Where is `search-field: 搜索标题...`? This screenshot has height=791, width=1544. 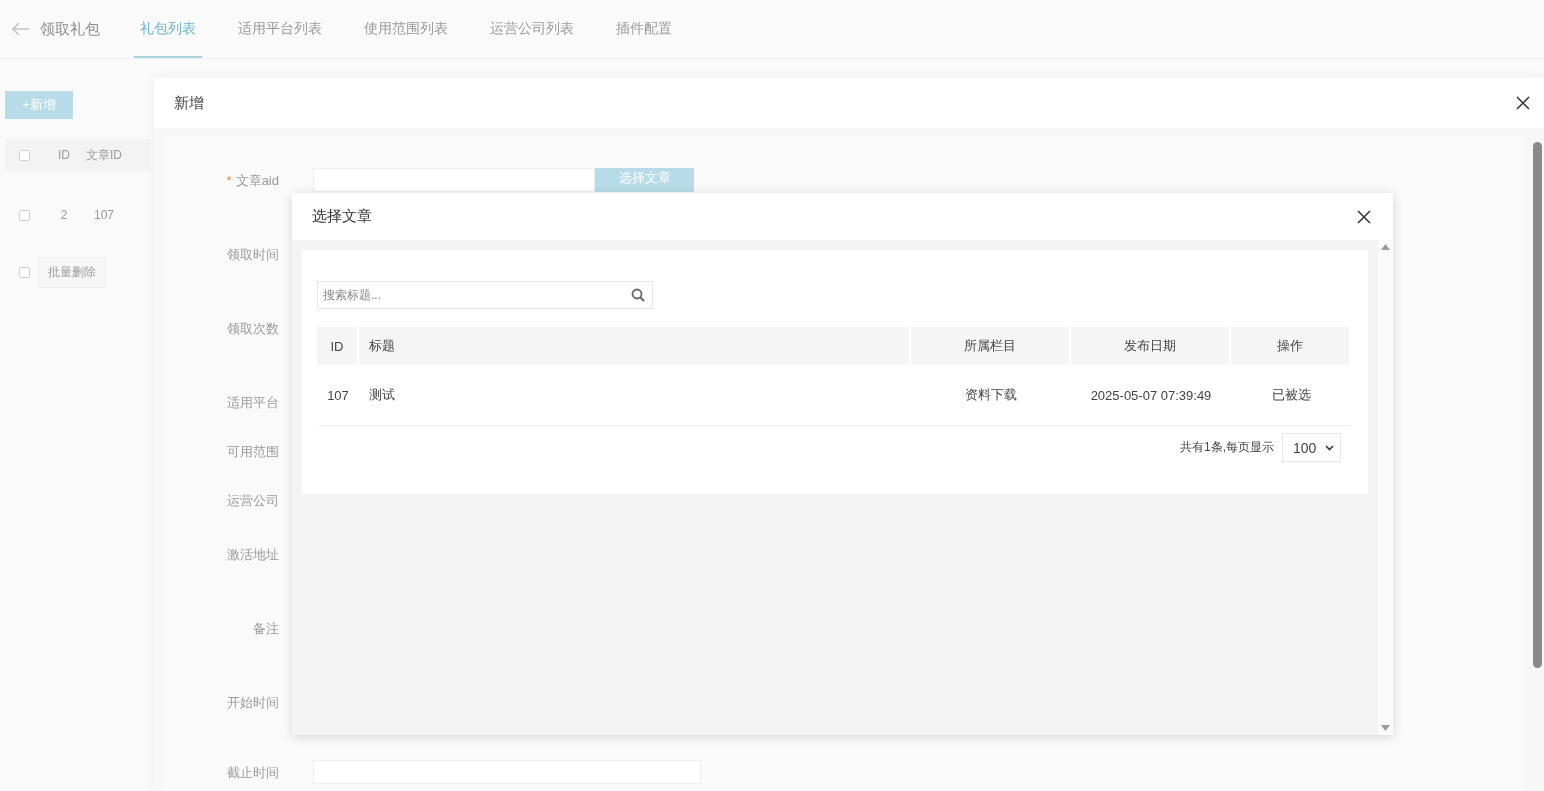
search-field: 搜索标题... is located at coordinates (485, 295).